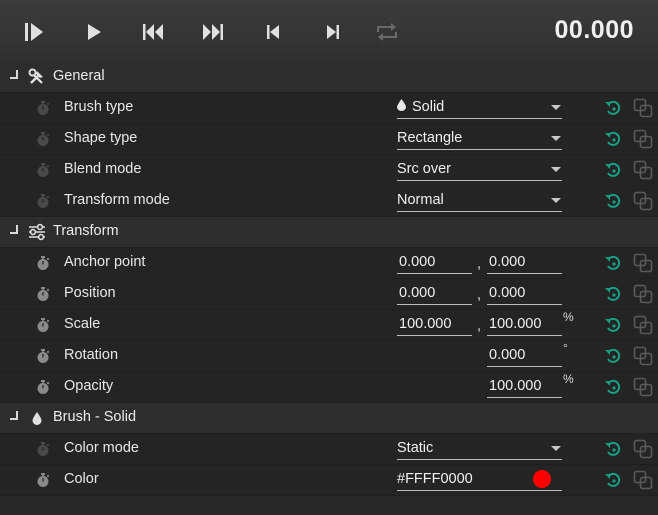  I want to click on color-input: #FFFF0000, so click(479, 479).